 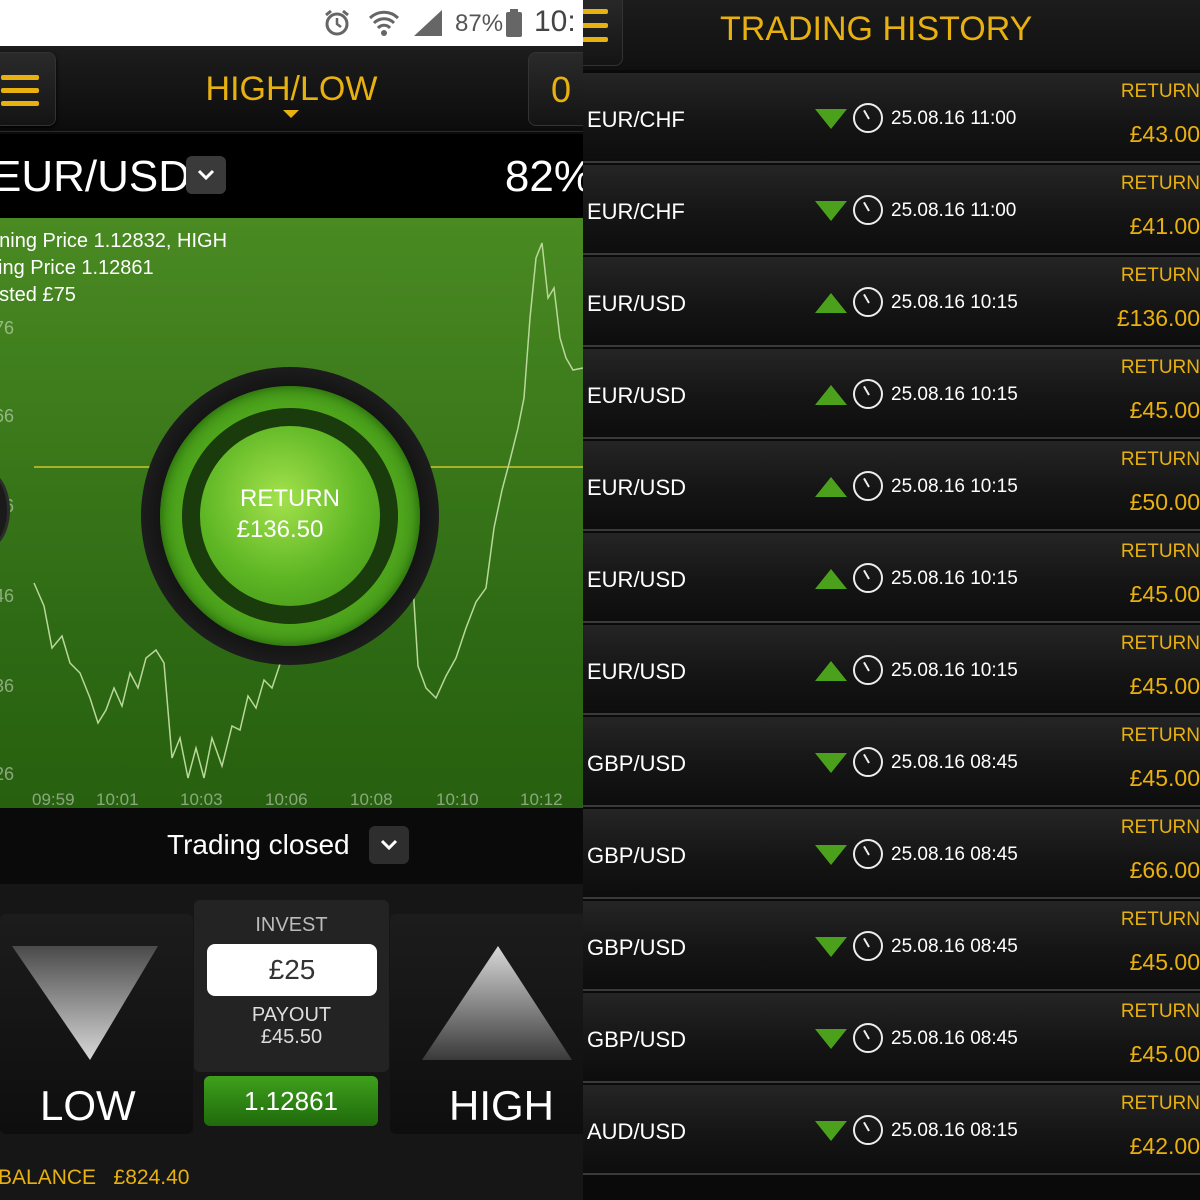 I want to click on payout-percentage: 82%, so click(x=543, y=176).